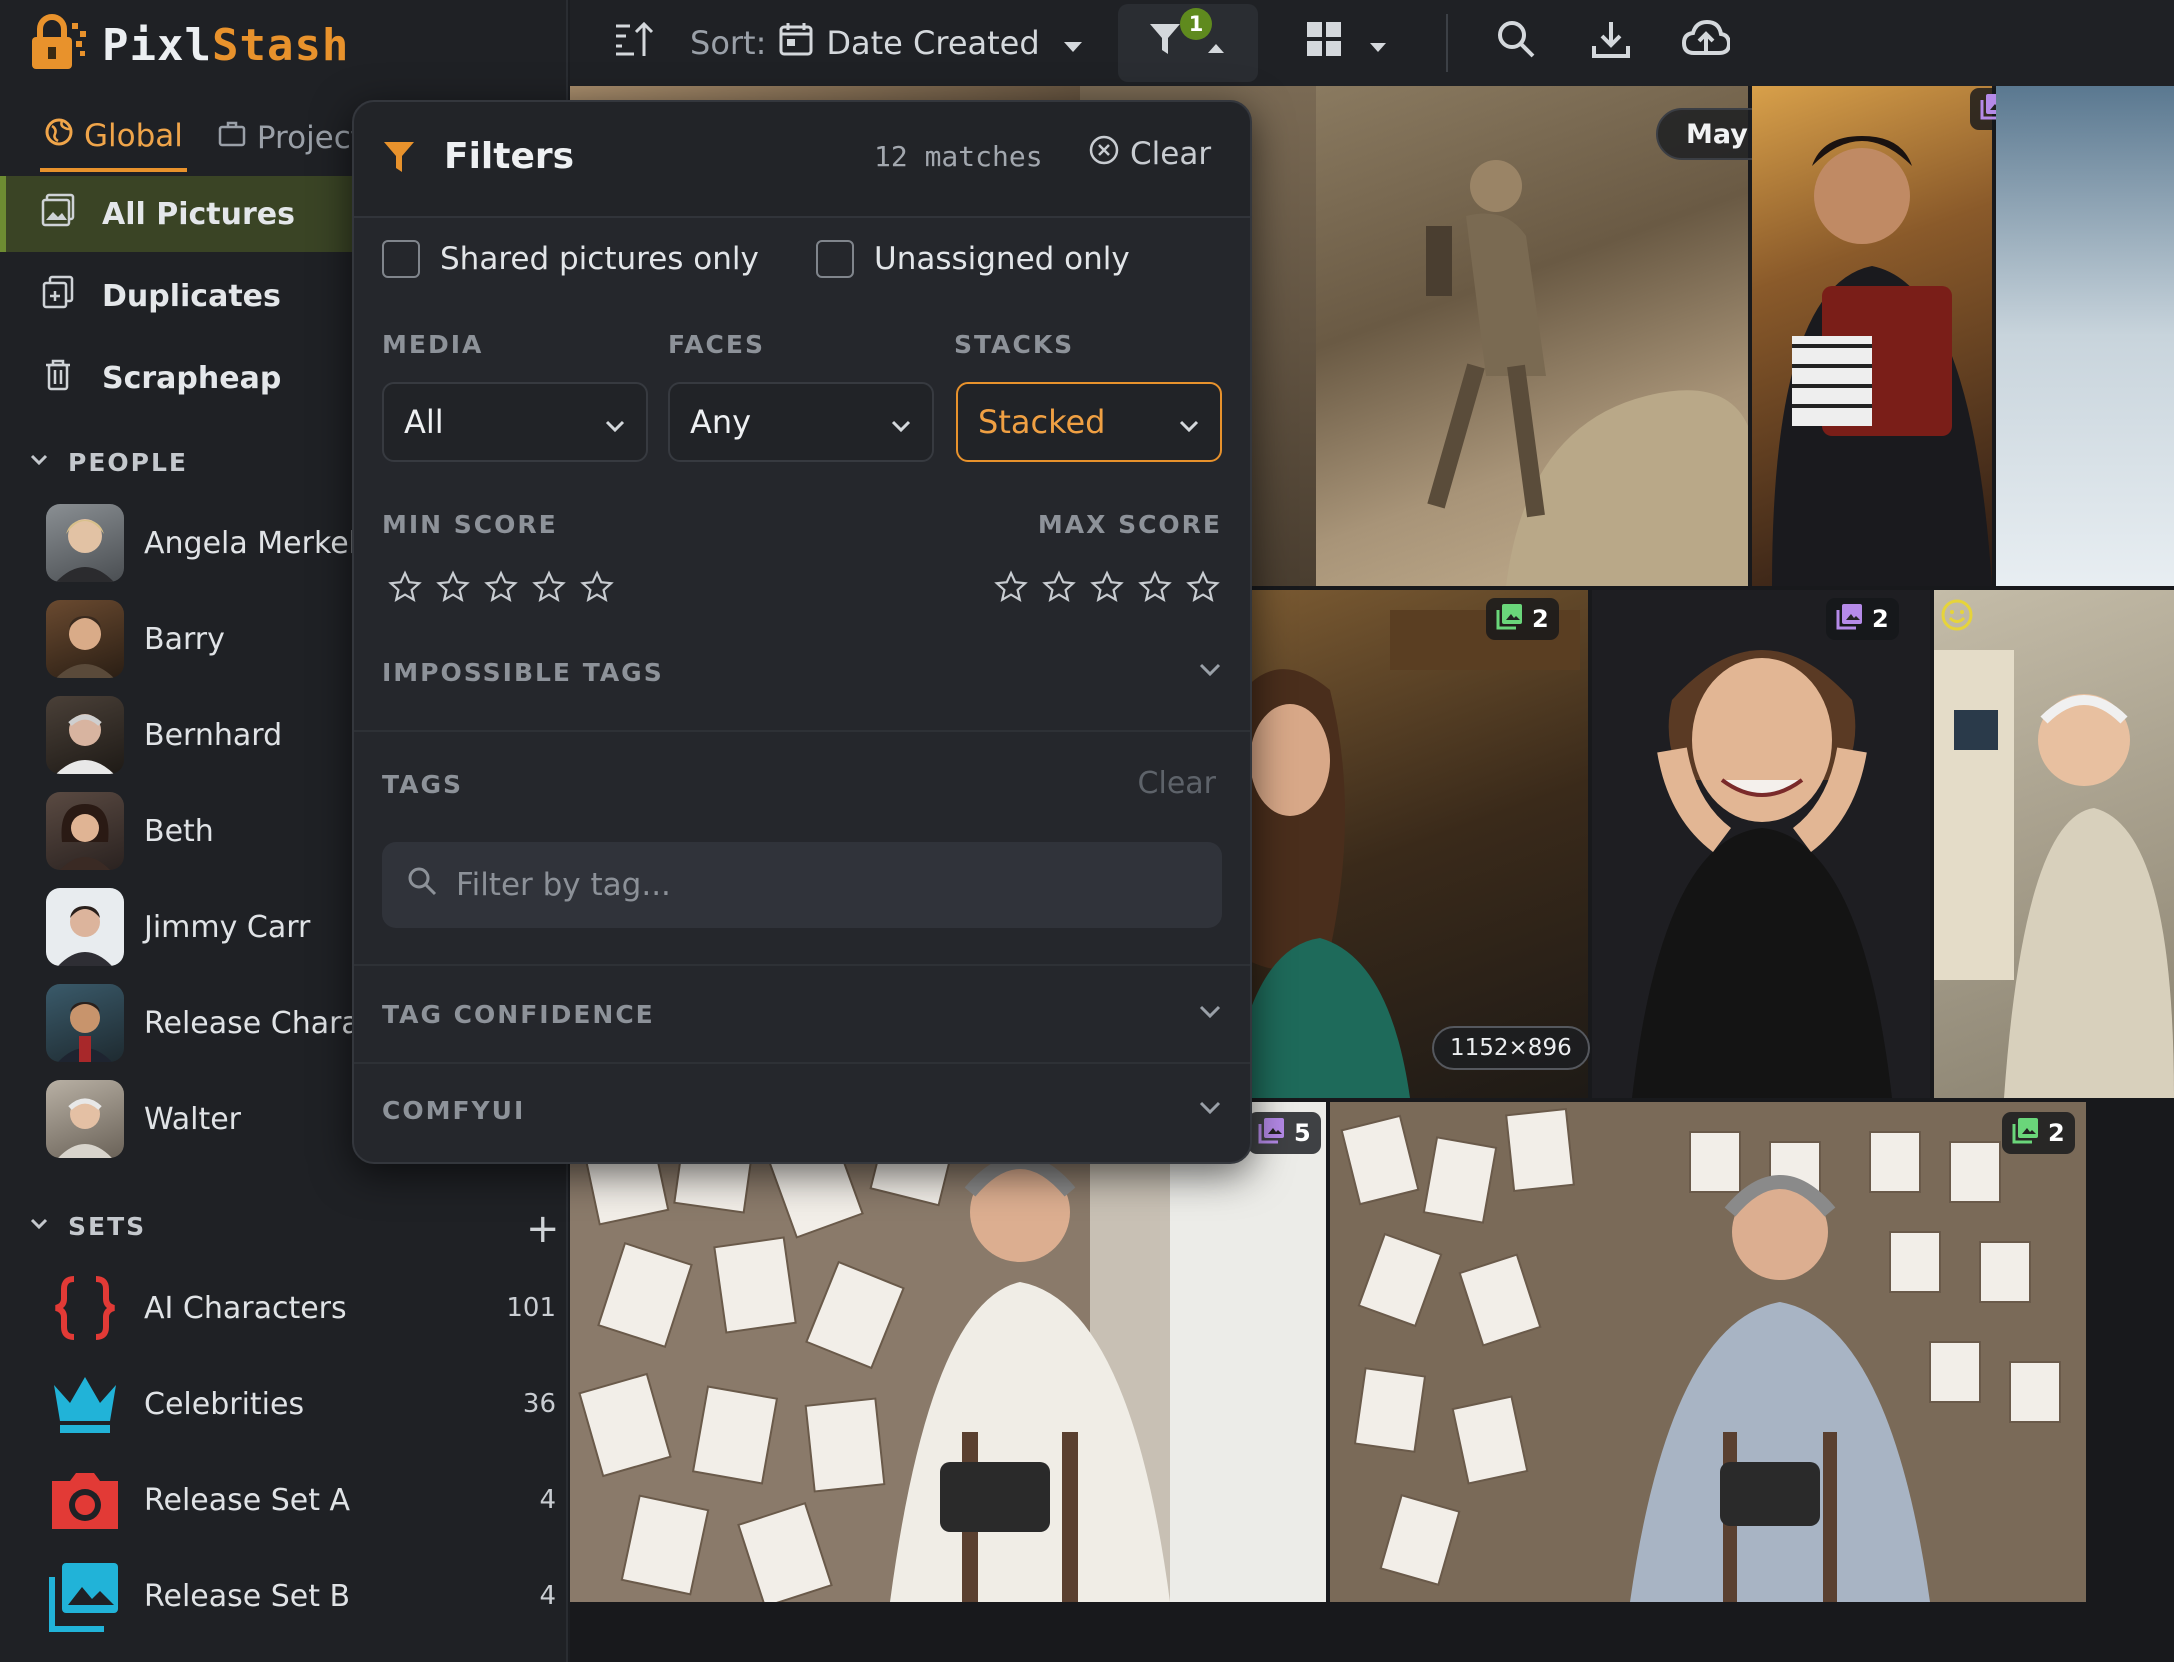 The width and height of the screenshot is (2174, 1662). Describe the element at coordinates (130, 831) in the screenshot. I see `person-item: Beth` at that location.